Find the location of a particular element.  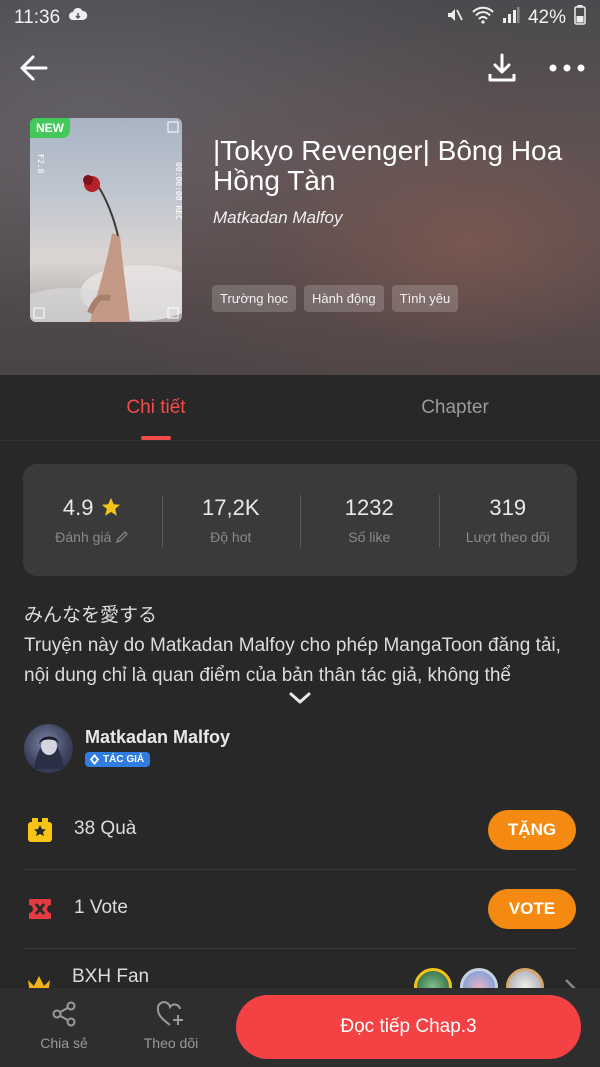

battery-icon is located at coordinates (580, 18).